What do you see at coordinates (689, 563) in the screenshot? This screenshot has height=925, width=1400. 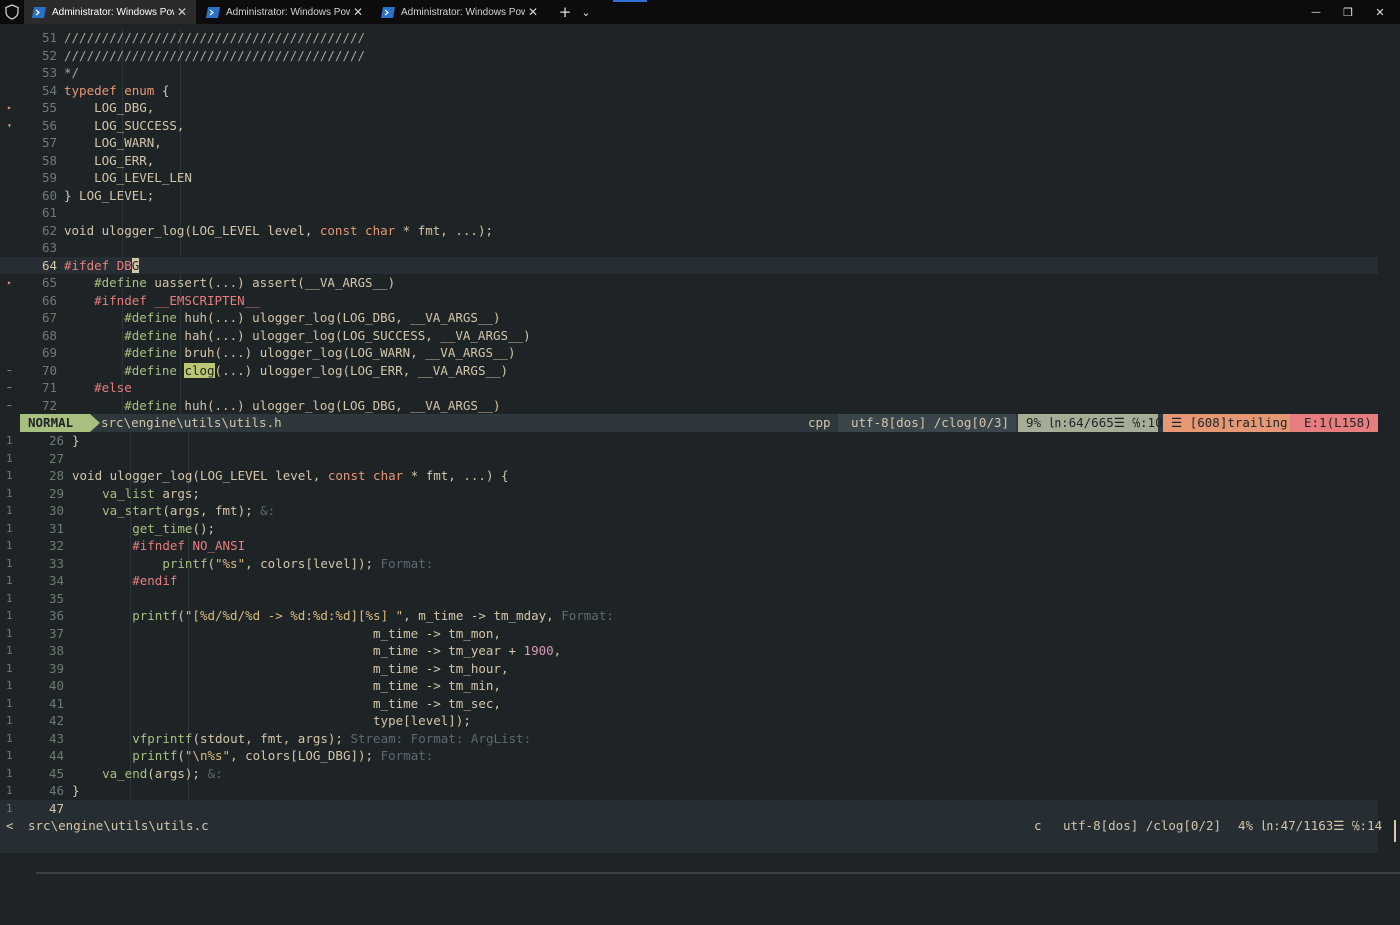 I see `code-line: 133 printf("%s", colors[level]); Format:` at bounding box center [689, 563].